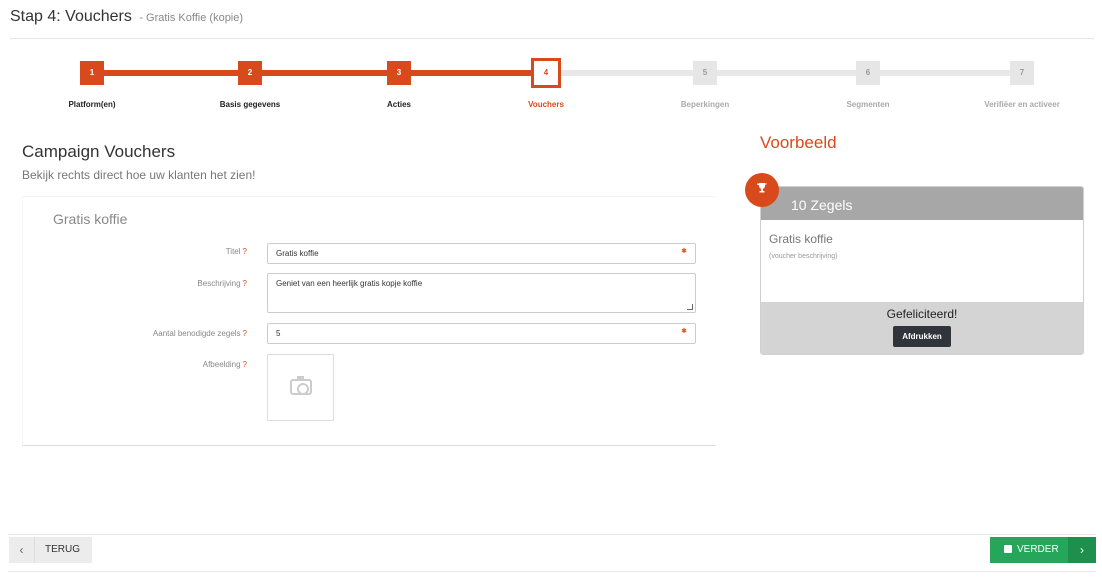 Image resolution: width=1102 pixels, height=586 pixels. What do you see at coordinates (1022, 73) in the screenshot?
I see `wizard-step-7: 7` at bounding box center [1022, 73].